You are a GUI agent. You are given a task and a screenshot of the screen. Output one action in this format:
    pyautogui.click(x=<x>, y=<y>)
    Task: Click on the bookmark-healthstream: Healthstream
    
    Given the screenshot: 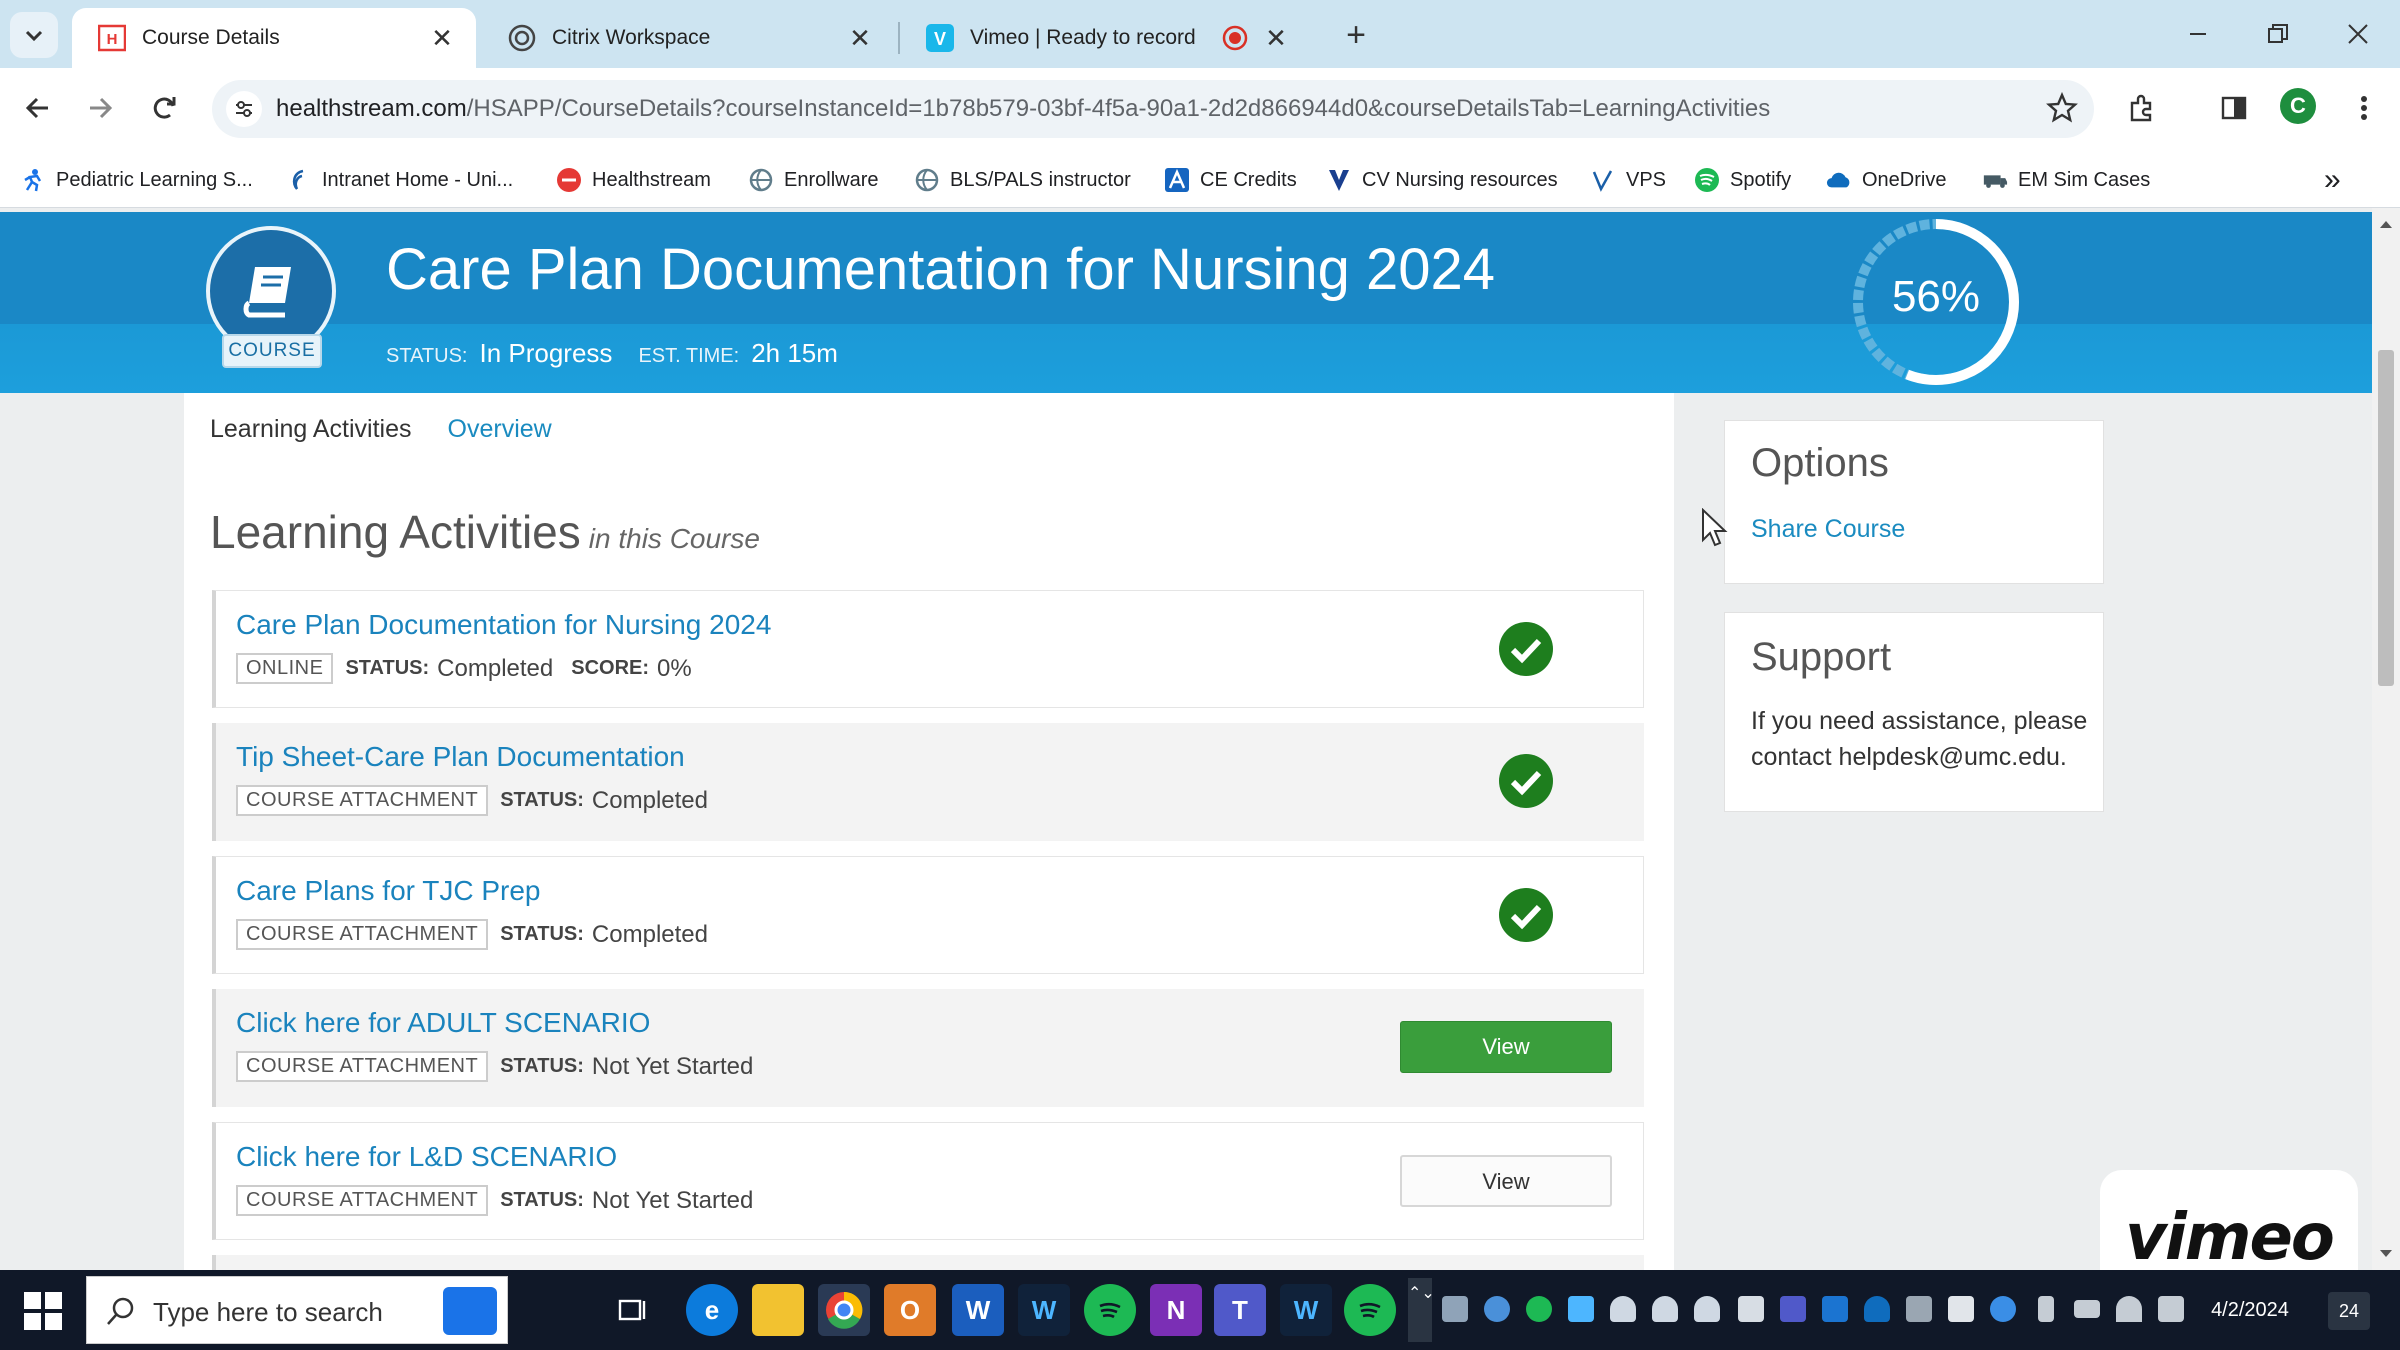 What is the action you would take?
    pyautogui.click(x=633, y=180)
    